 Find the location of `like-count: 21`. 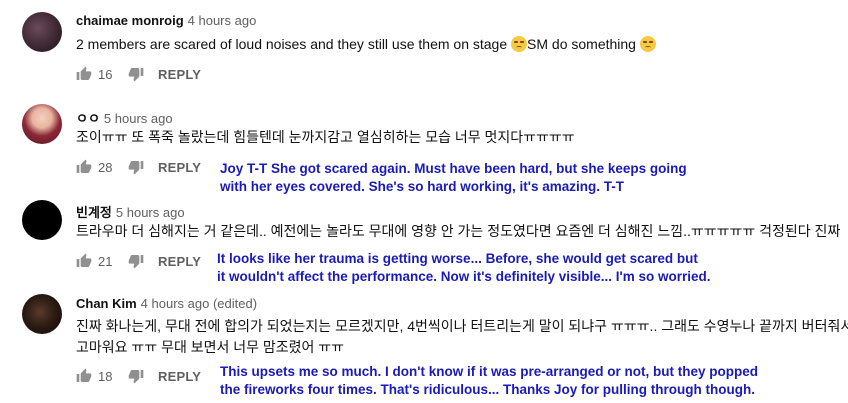

like-count: 21 is located at coordinates (105, 261).